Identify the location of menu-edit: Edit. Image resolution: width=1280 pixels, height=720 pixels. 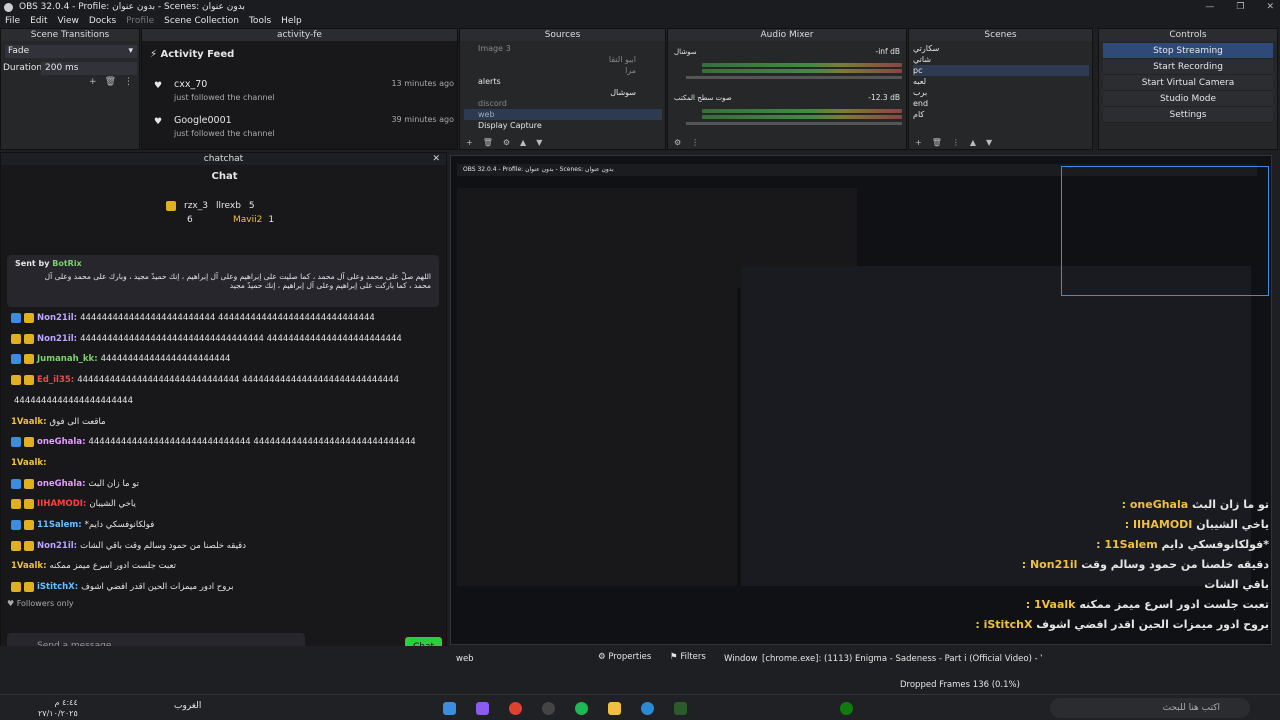
(38, 21).